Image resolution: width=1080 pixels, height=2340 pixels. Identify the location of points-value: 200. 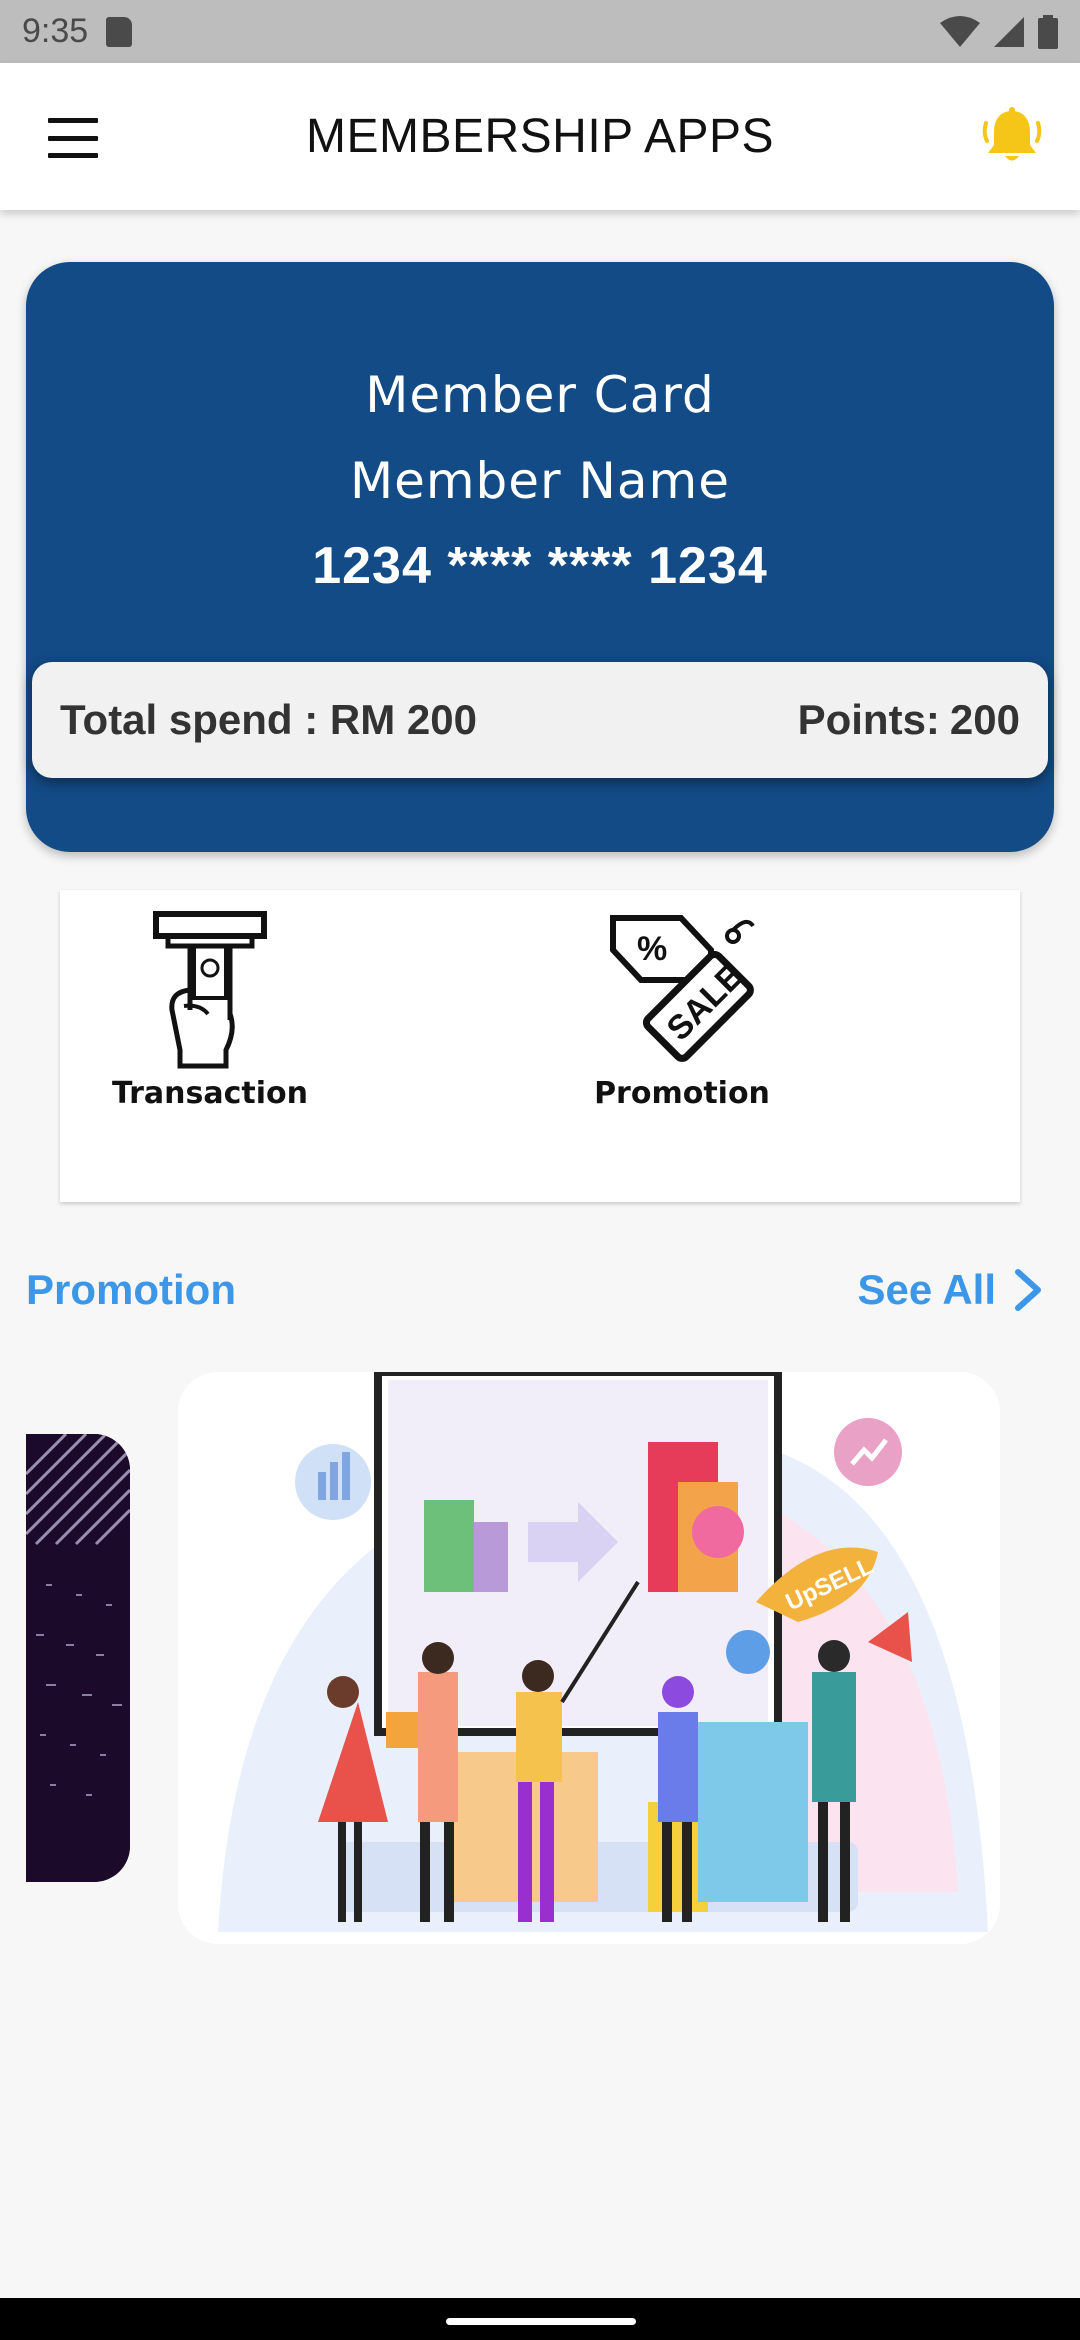
(984, 719).